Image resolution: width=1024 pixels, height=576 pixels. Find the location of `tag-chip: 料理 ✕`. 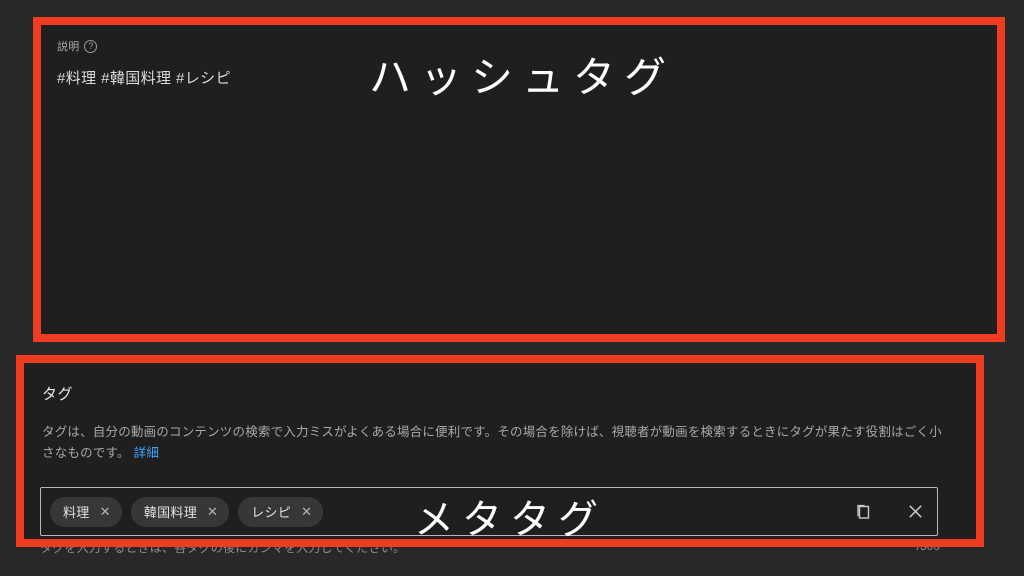

tag-chip: 料理 ✕ is located at coordinates (86, 511).